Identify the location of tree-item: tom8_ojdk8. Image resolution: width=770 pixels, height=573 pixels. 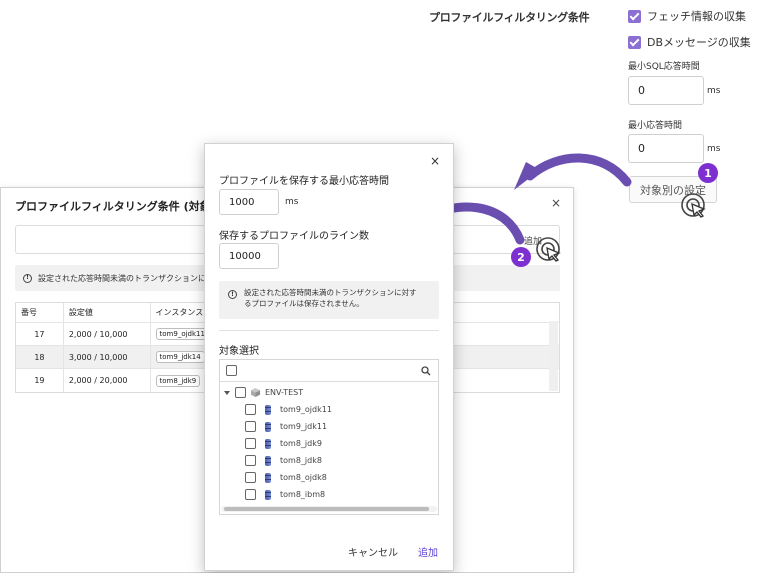
(286, 477).